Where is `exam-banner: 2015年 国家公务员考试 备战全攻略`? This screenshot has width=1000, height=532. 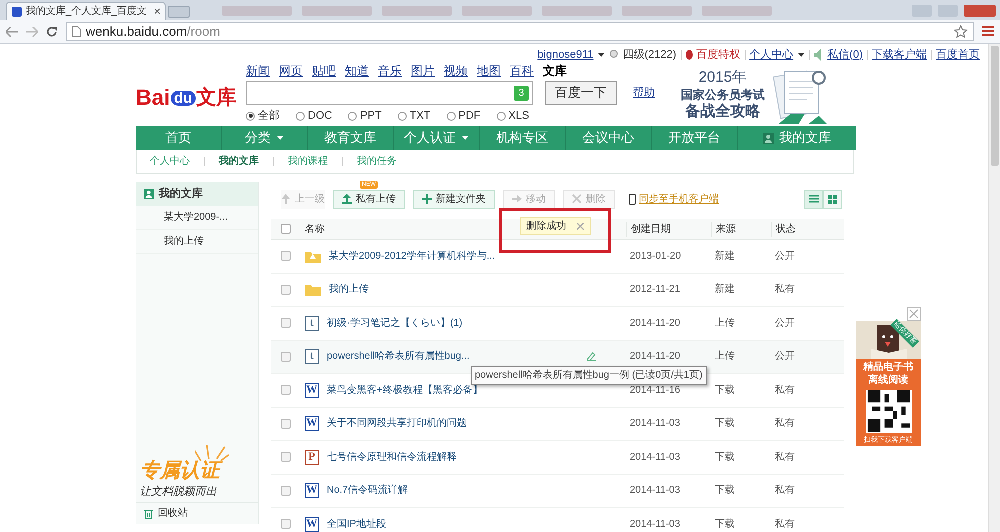
exam-banner: 2015年 国家公务员考试 备战全攻略 is located at coordinates (768, 93).